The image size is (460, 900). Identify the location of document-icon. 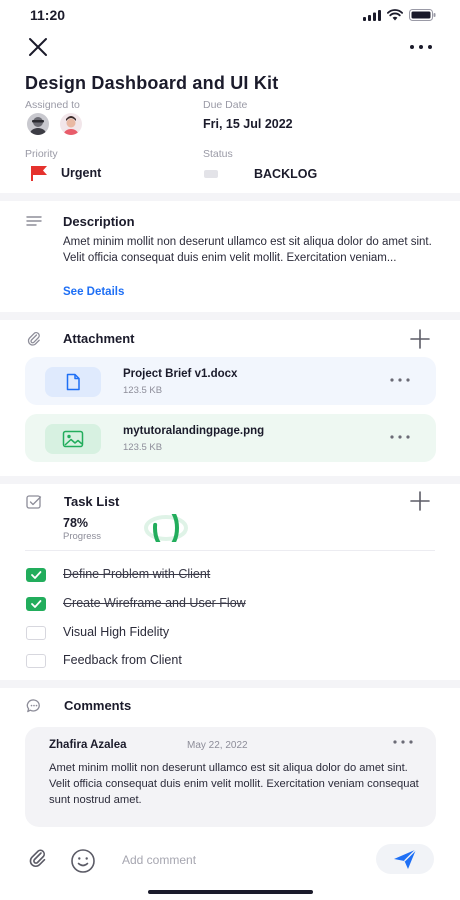
(73, 382).